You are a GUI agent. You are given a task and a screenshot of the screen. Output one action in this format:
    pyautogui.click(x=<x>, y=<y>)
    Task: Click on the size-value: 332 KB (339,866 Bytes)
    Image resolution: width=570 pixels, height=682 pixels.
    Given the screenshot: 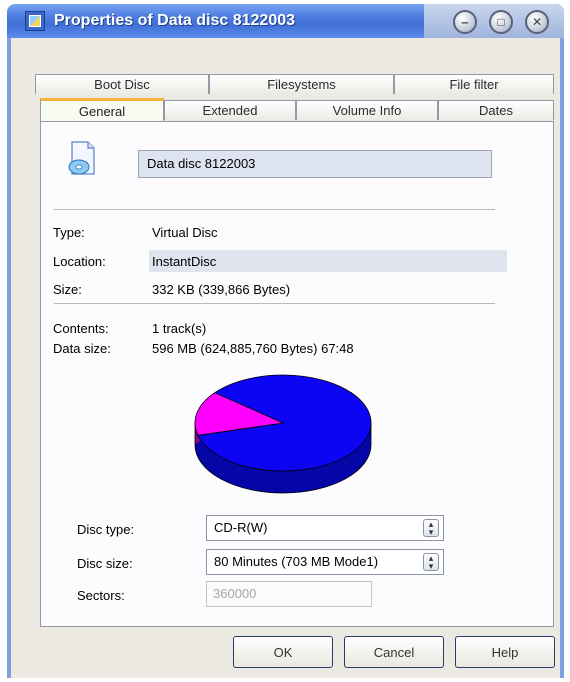 What is the action you would take?
    pyautogui.click(x=221, y=289)
    